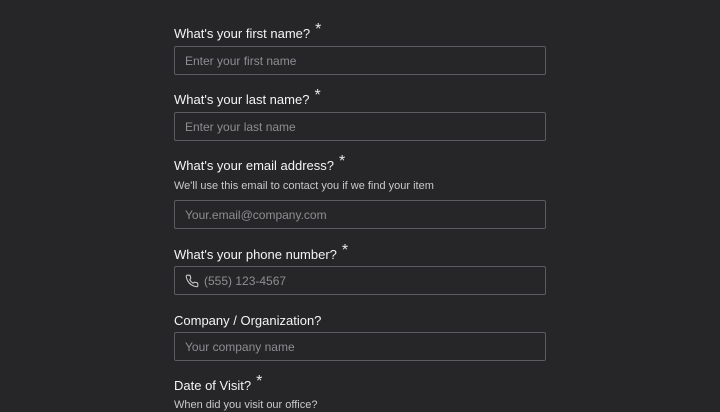  I want to click on email-placeholder: Your.email@company.com, so click(256, 214).